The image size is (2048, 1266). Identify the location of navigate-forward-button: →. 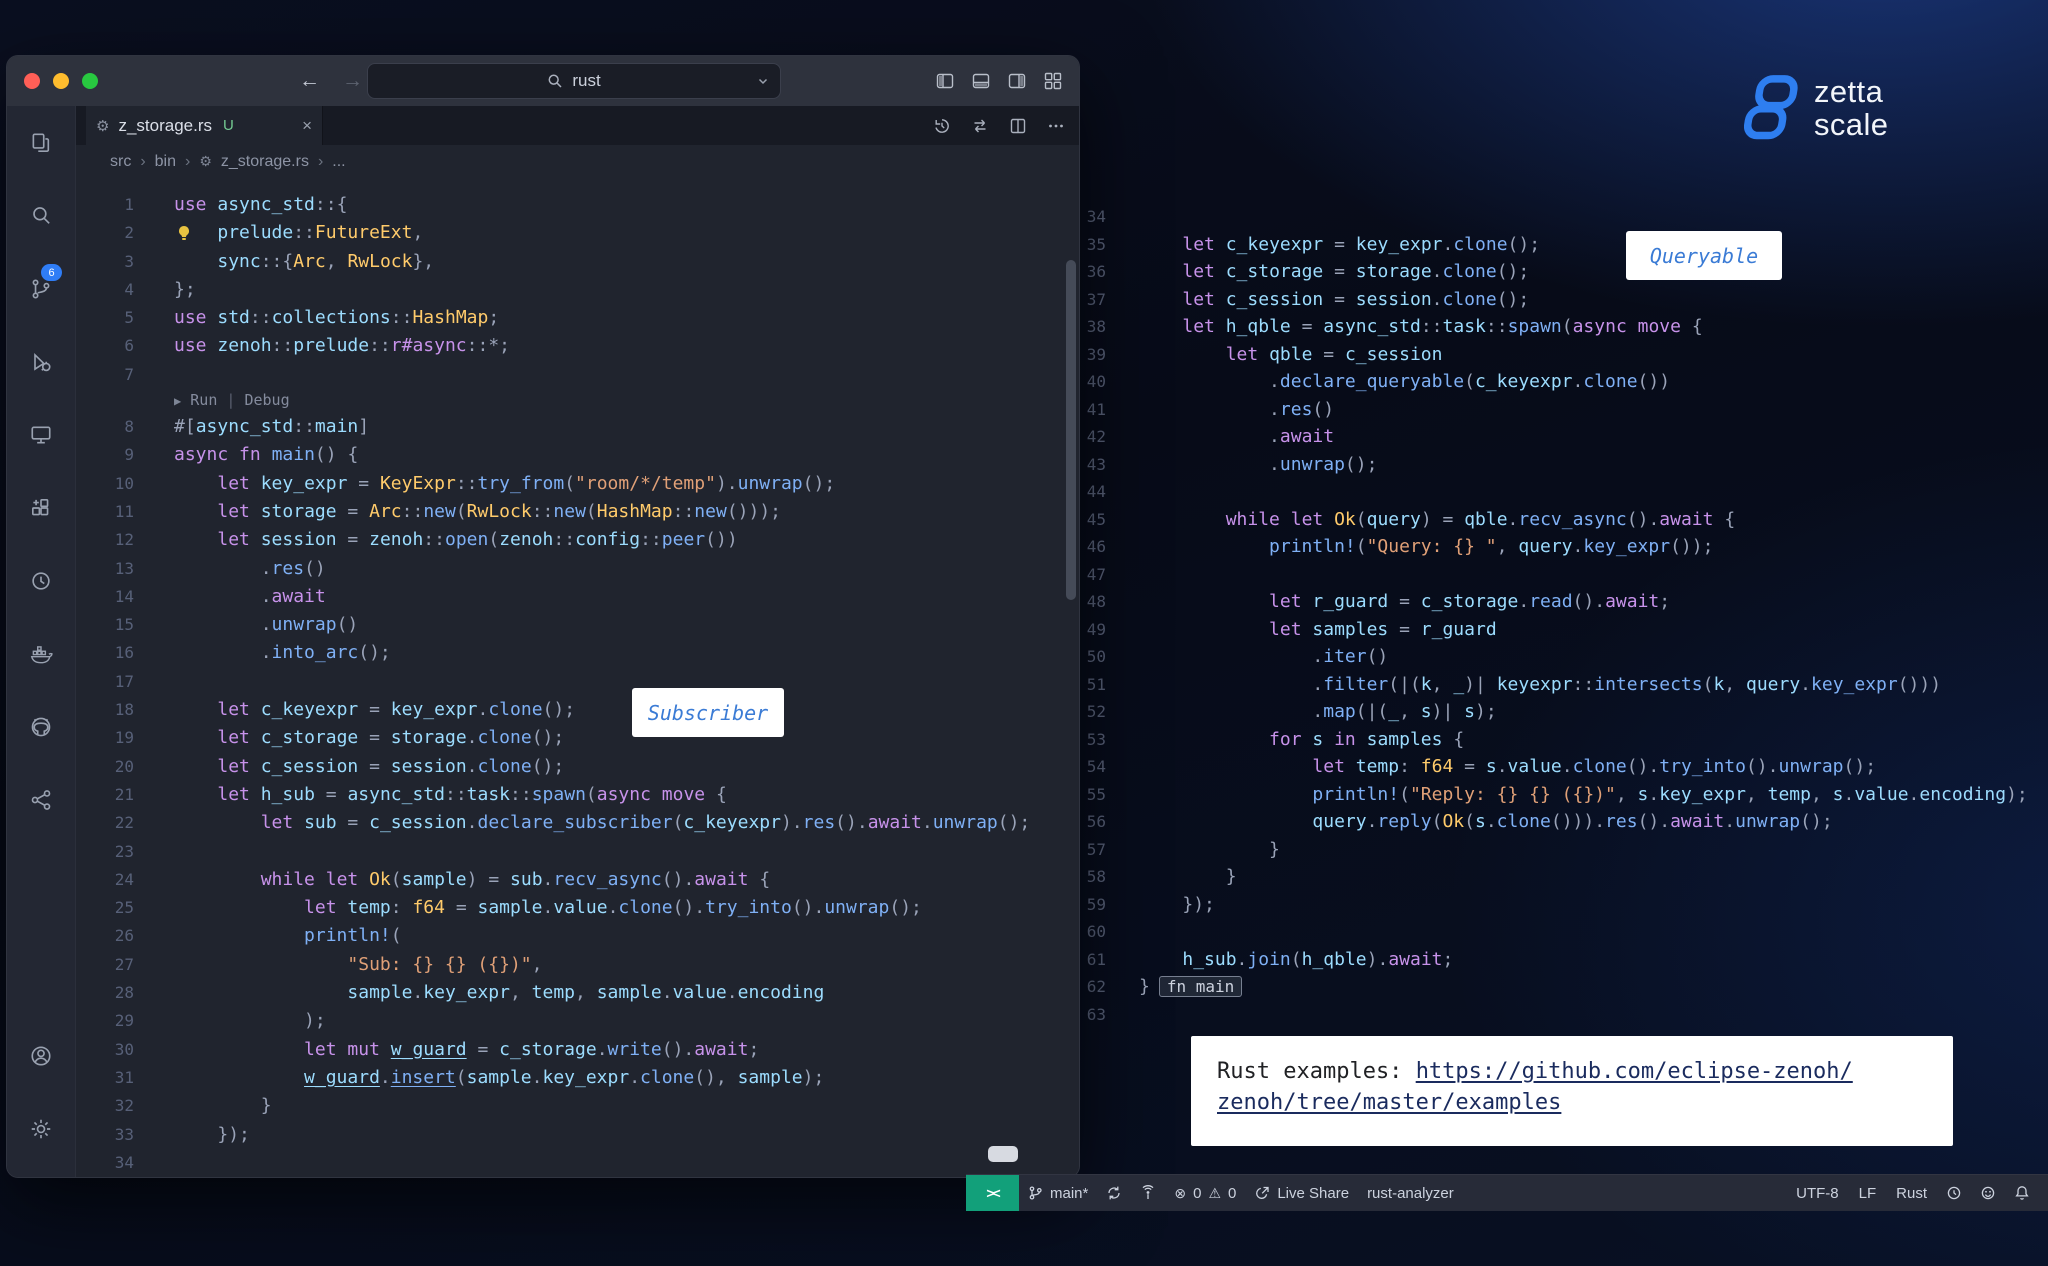
(352, 81).